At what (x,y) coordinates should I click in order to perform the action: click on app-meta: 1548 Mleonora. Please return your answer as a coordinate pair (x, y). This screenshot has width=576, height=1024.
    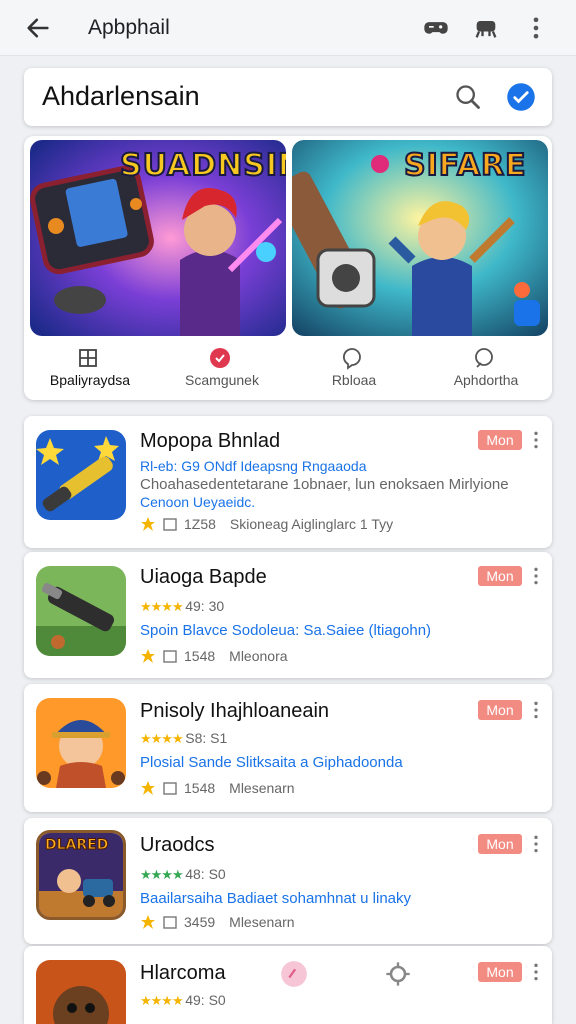
    Looking at the image, I should click on (214, 656).